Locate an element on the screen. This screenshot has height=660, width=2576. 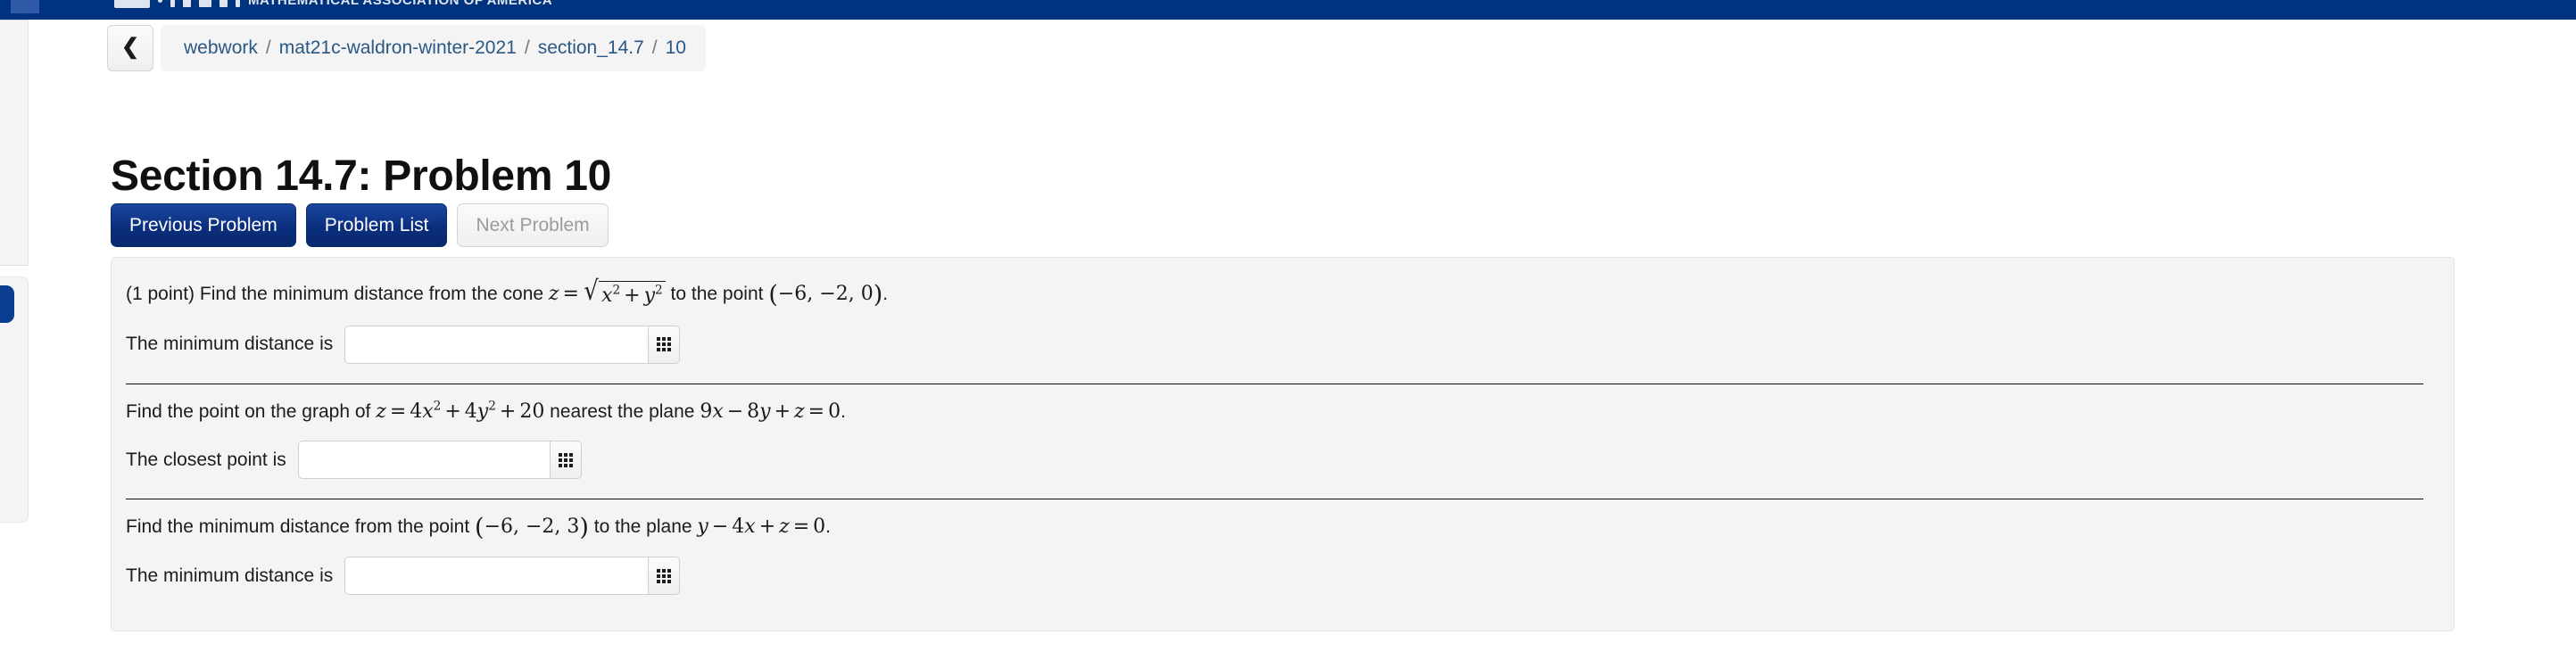
problem-text-mid-3: to the plane is located at coordinates (642, 527).